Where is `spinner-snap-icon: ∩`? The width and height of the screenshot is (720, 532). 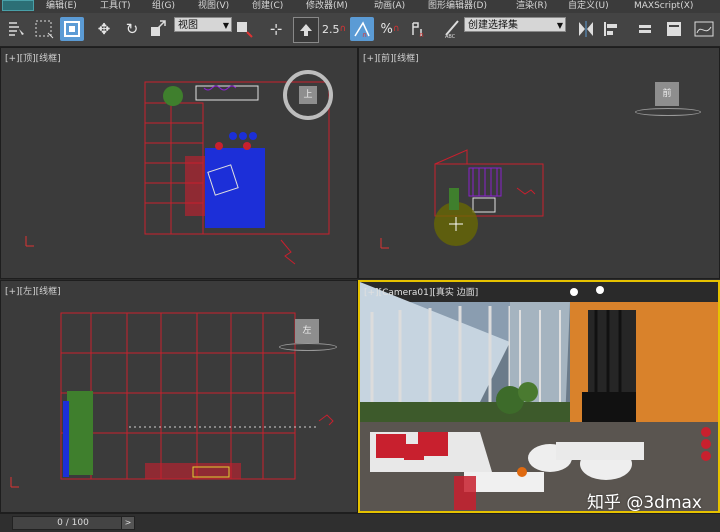
spinner-snap-icon: ∩ is located at coordinates (418, 29).